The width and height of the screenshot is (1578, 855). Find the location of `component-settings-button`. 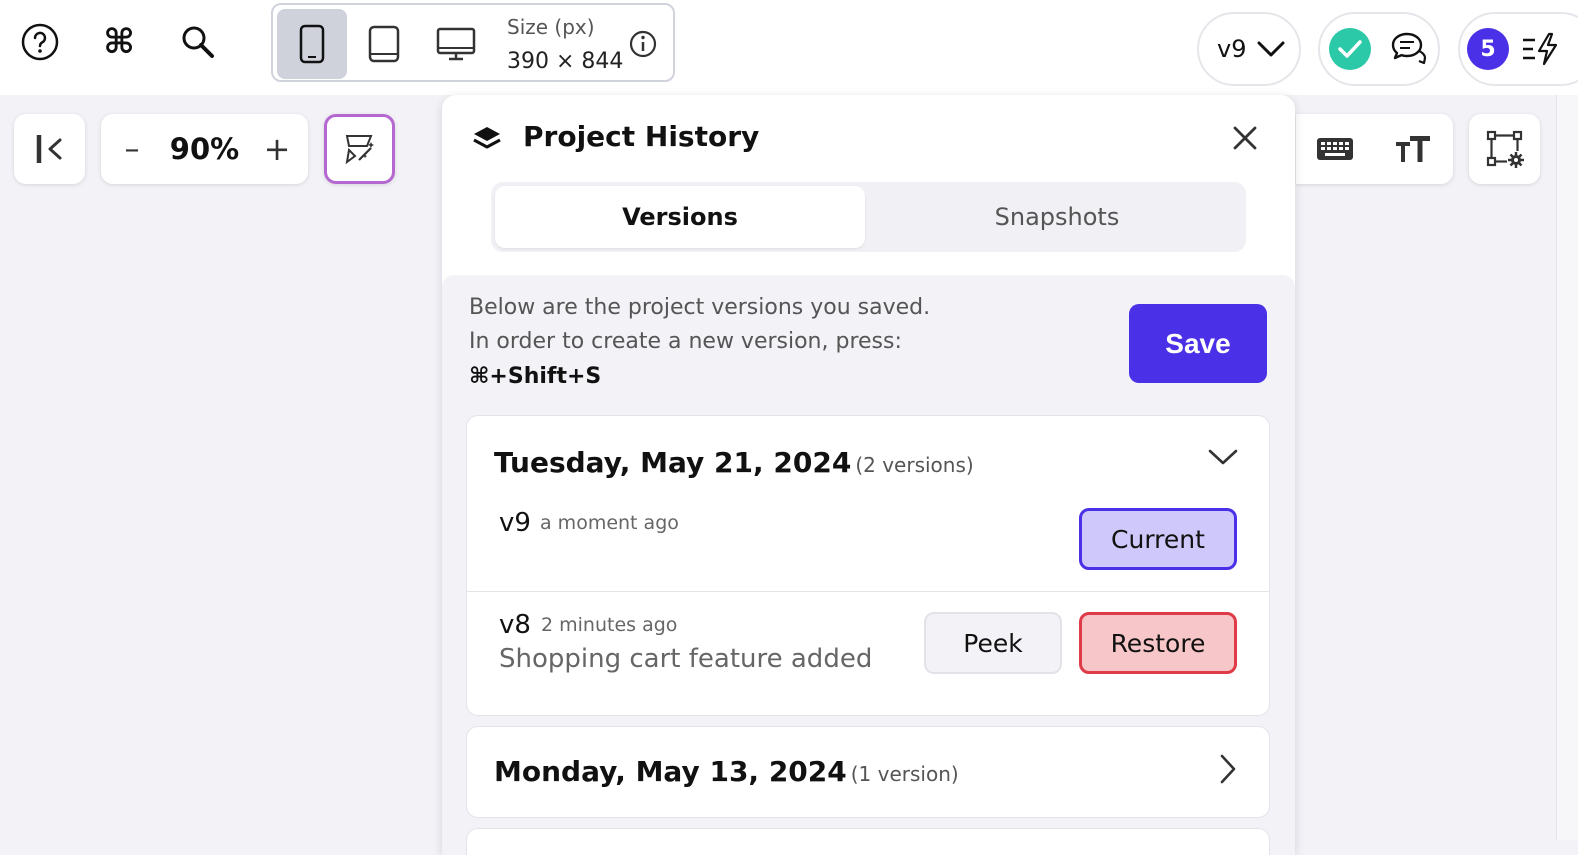

component-settings-button is located at coordinates (1504, 149).